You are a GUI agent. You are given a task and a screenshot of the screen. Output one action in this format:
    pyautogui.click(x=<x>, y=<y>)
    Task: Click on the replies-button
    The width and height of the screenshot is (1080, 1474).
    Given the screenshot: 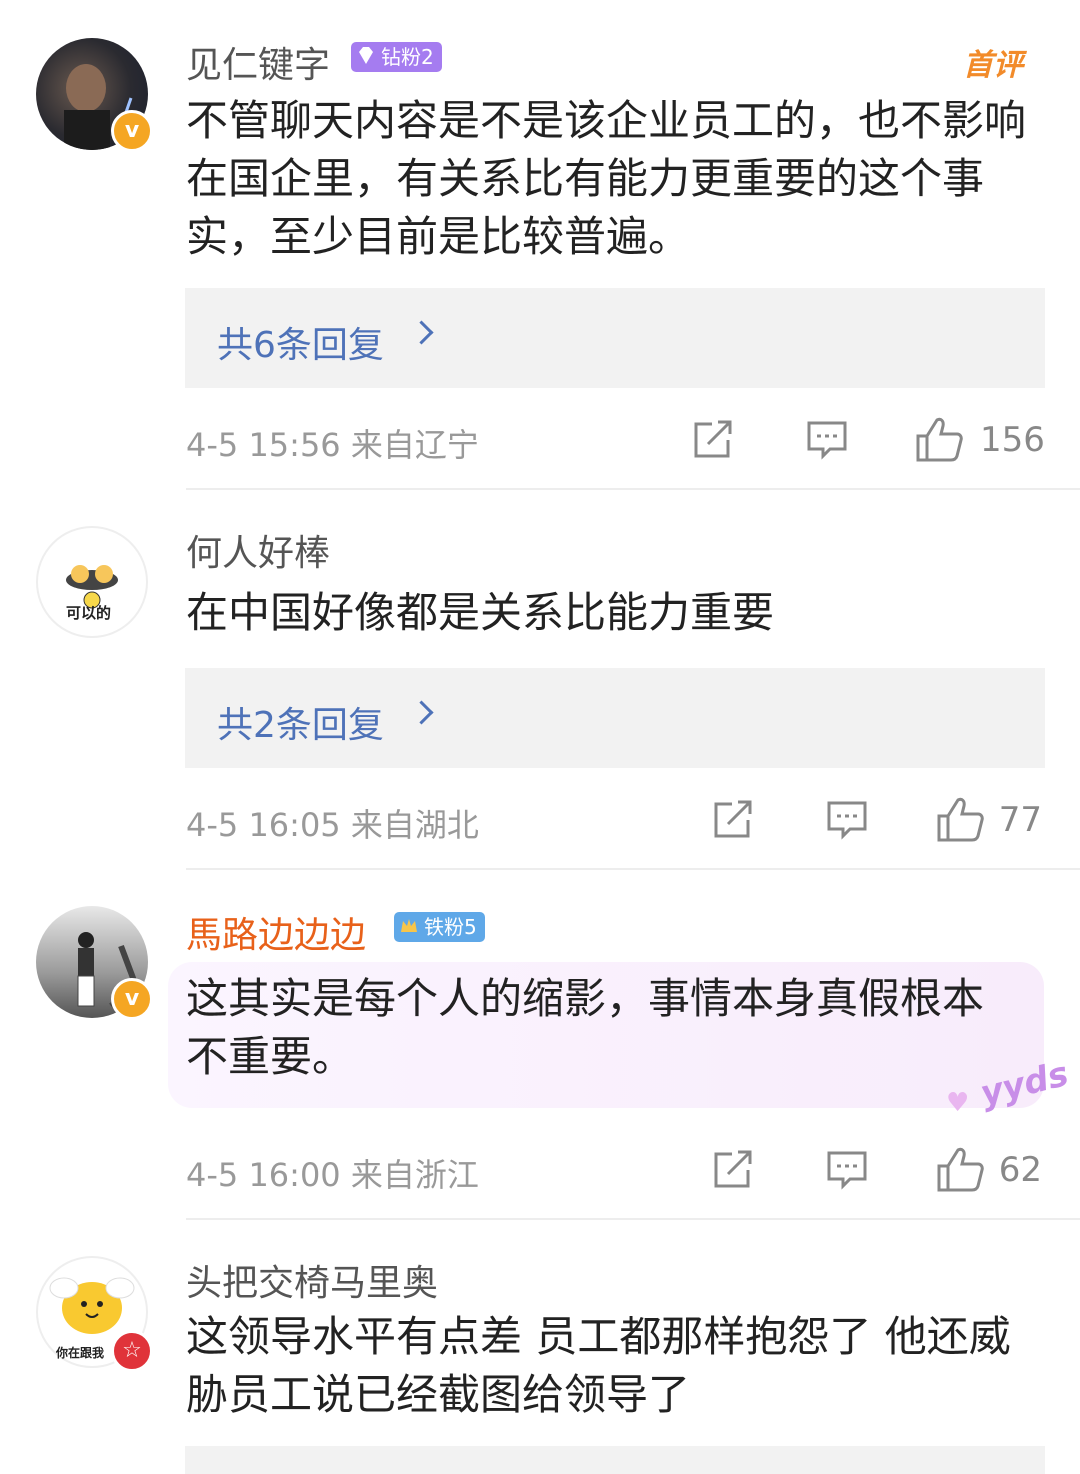 What is the action you would take?
    pyautogui.click(x=615, y=1460)
    